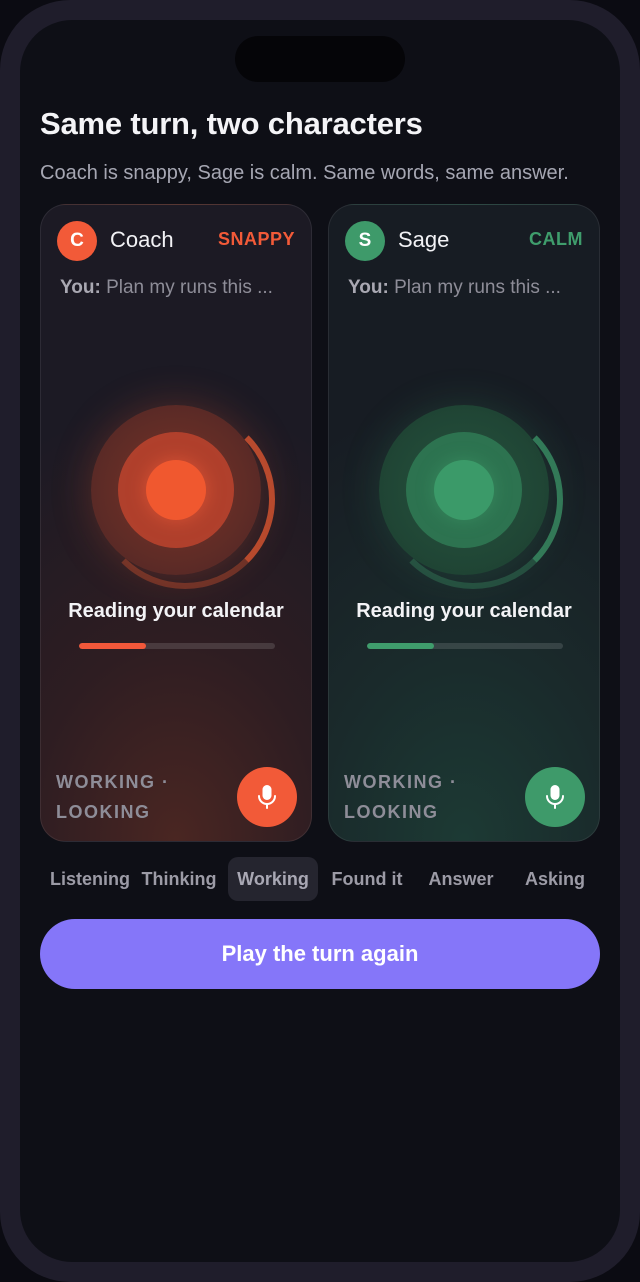 Image resolution: width=640 pixels, height=1282 pixels. What do you see at coordinates (424, 239) in the screenshot?
I see `character-name: Sage` at bounding box center [424, 239].